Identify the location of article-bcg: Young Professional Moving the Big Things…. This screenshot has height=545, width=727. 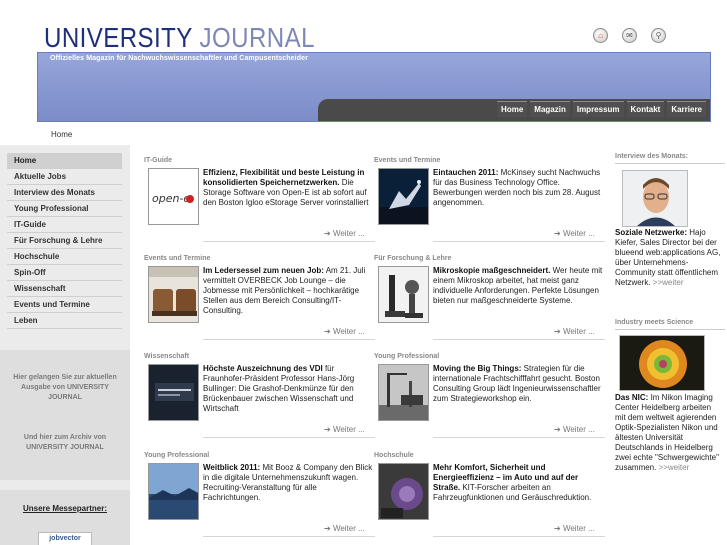
(489, 401).